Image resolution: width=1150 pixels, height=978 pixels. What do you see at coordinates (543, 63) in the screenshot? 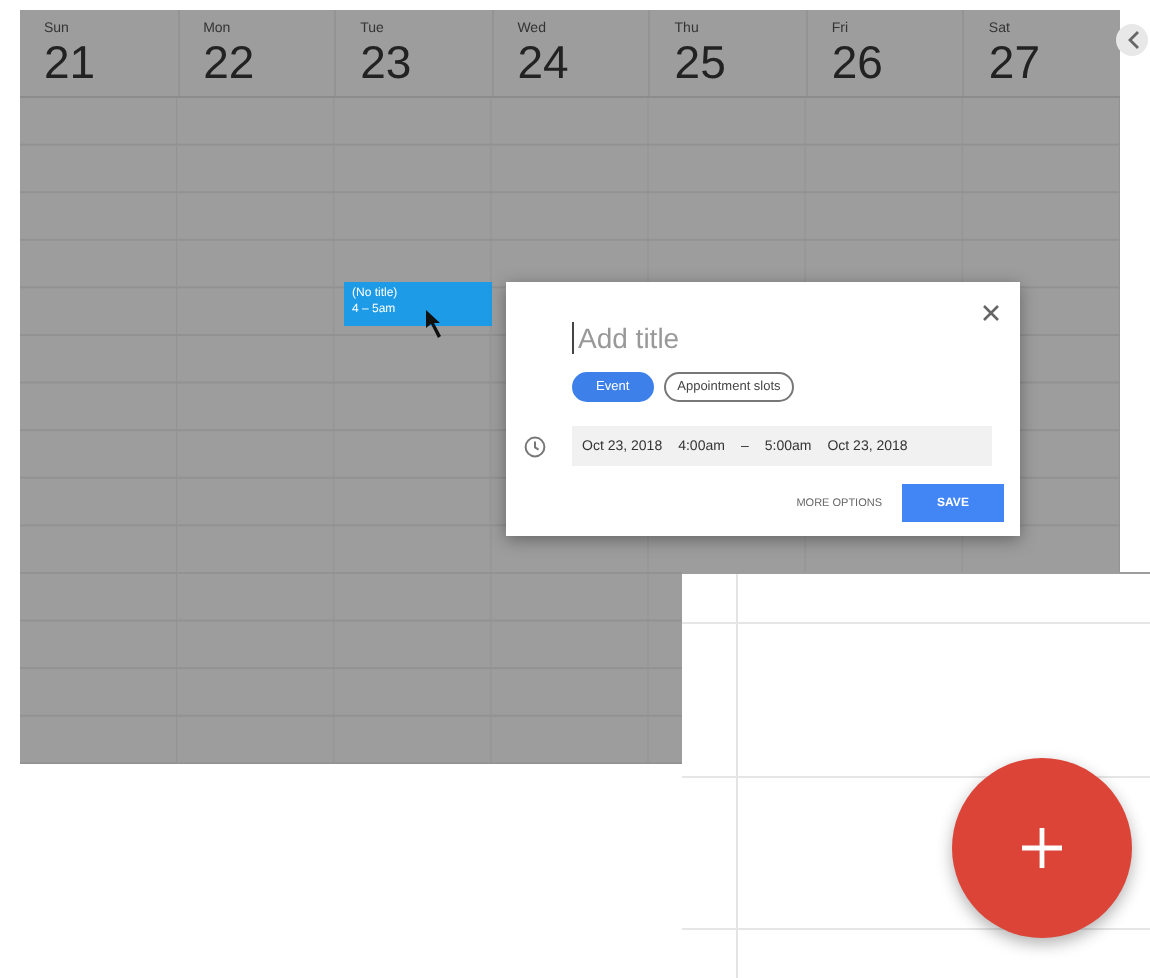
I see `date-number: 24` at bounding box center [543, 63].